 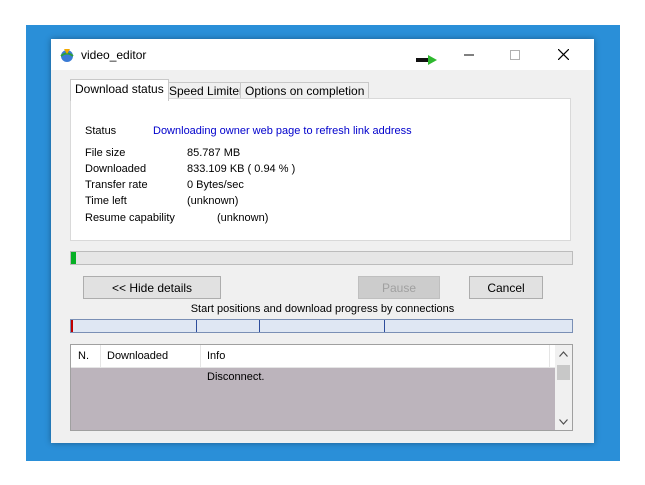 I want to click on time-left-label: Time left, so click(x=106, y=201).